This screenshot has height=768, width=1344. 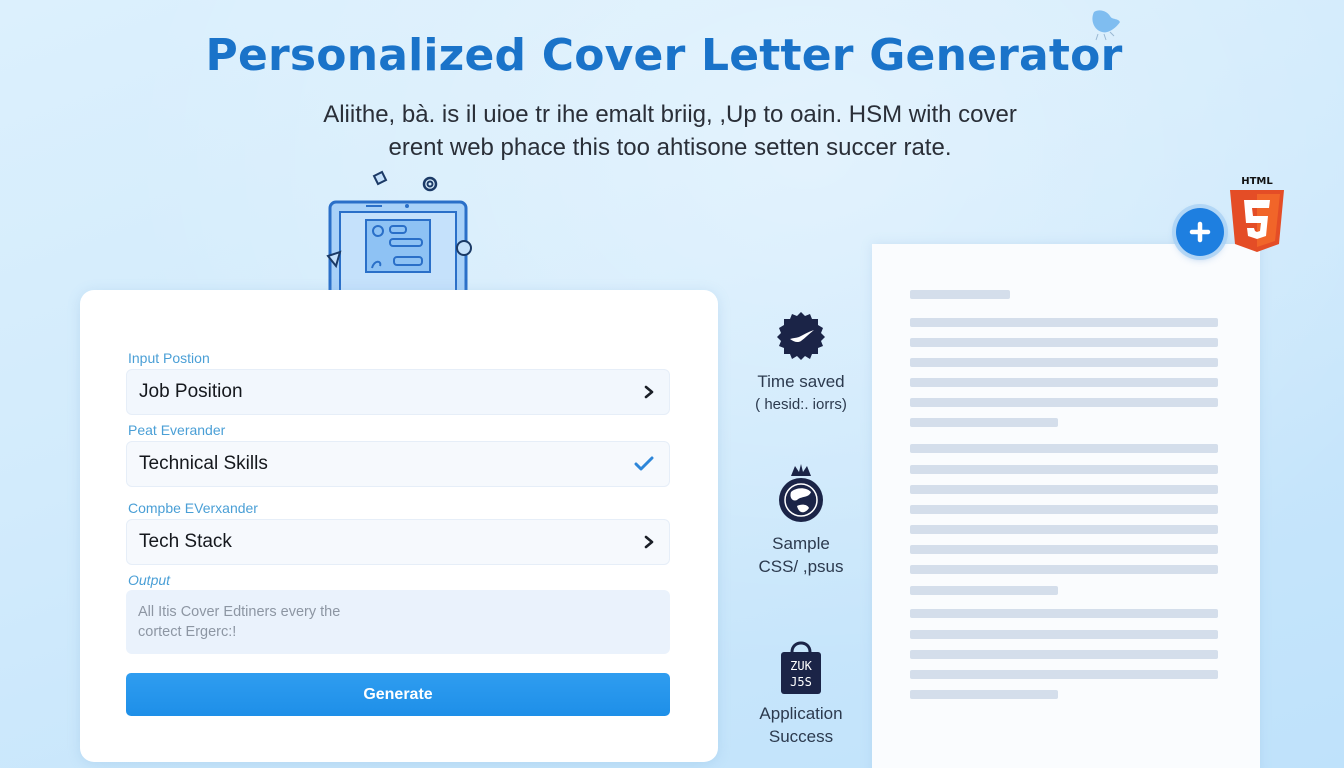 I want to click on stat-line-2: CSS/ ,psus, so click(x=801, y=566).